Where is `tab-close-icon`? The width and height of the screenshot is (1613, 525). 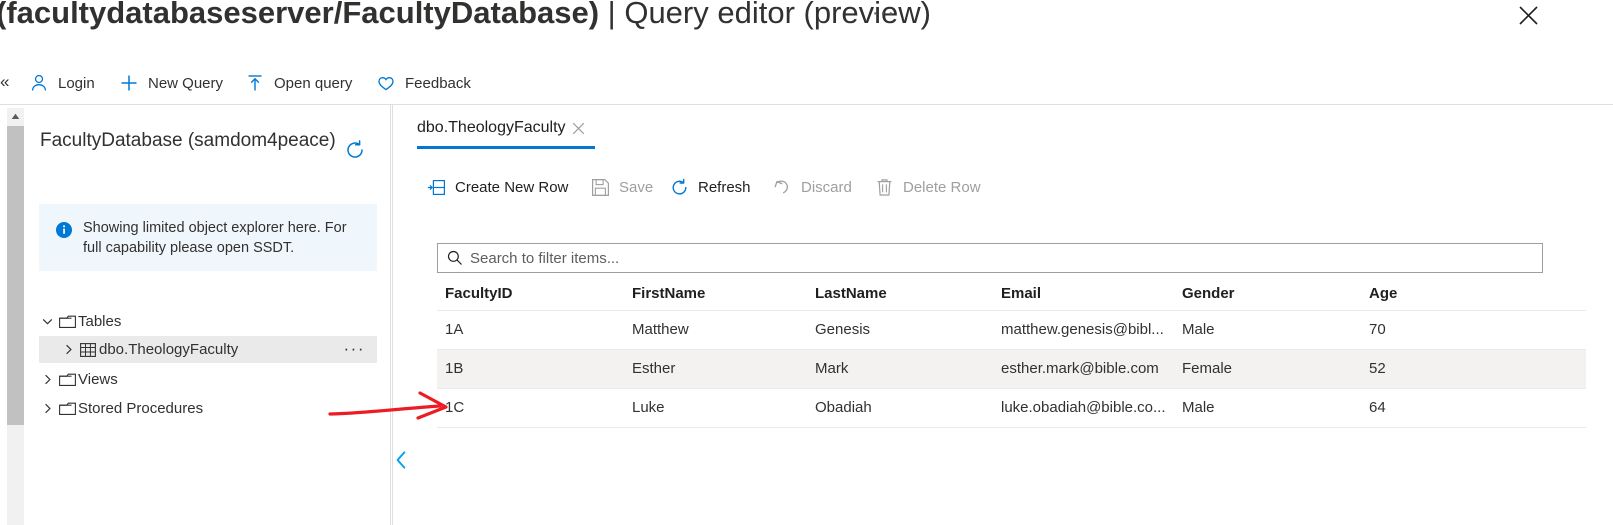
tab-close-icon is located at coordinates (579, 128).